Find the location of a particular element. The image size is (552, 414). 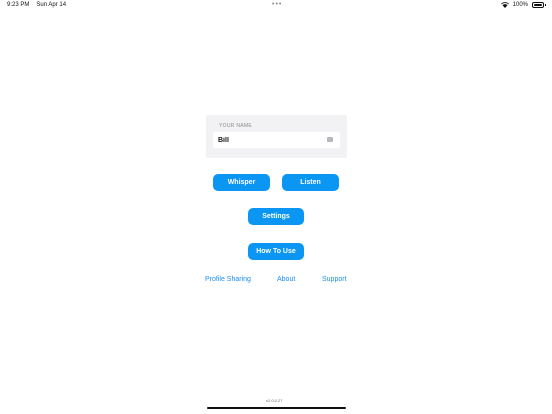

home-indicator is located at coordinates (276, 408).